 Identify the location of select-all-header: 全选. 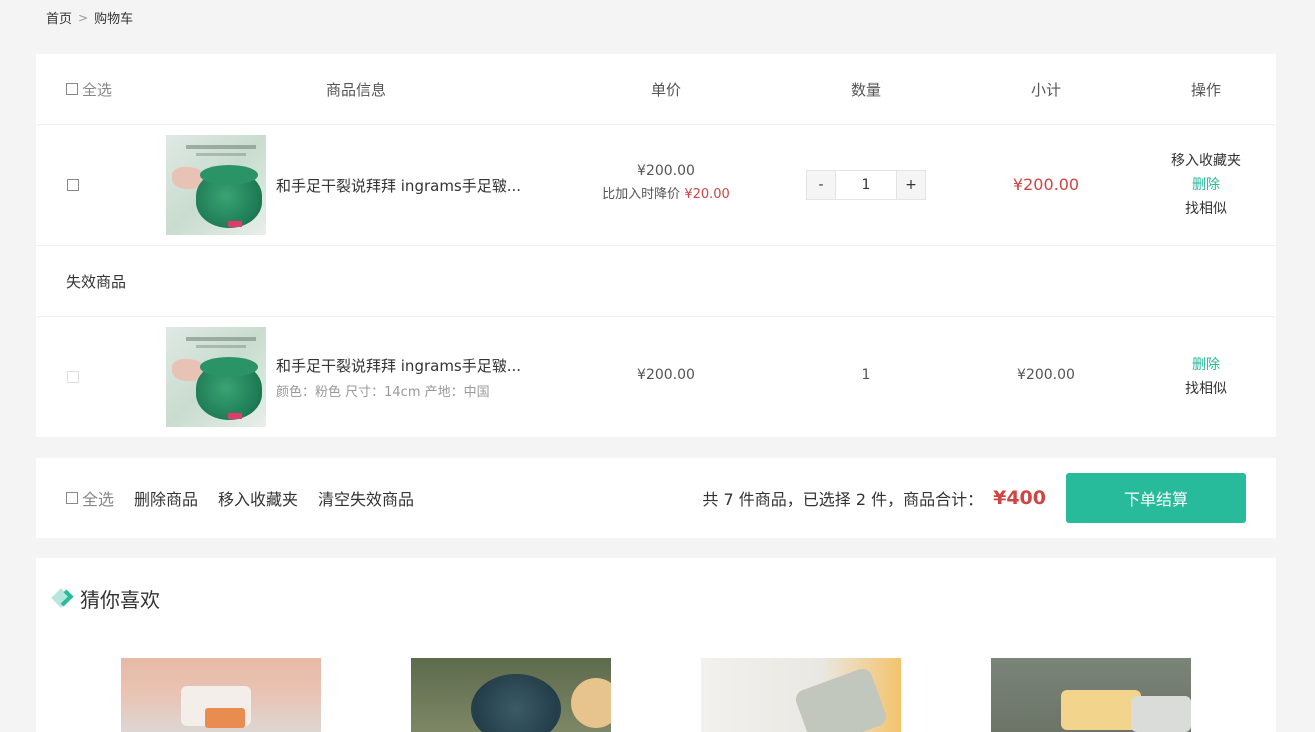
(89, 89).